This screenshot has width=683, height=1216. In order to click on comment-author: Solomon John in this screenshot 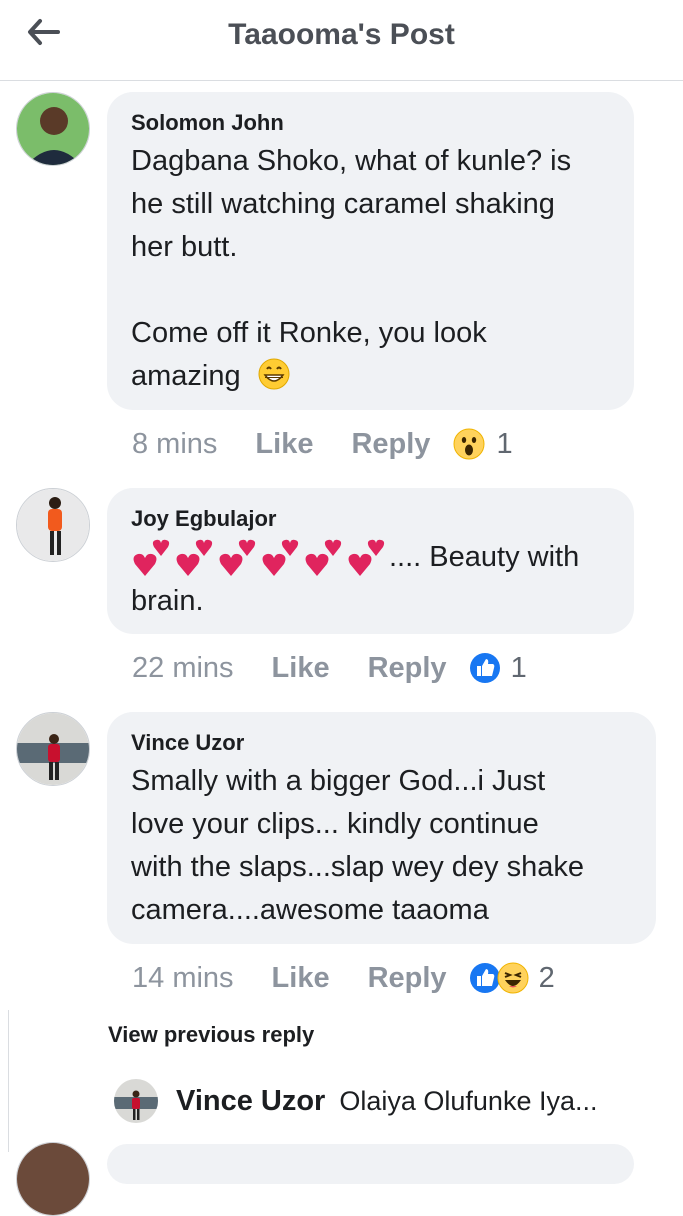, I will do `click(370, 123)`.